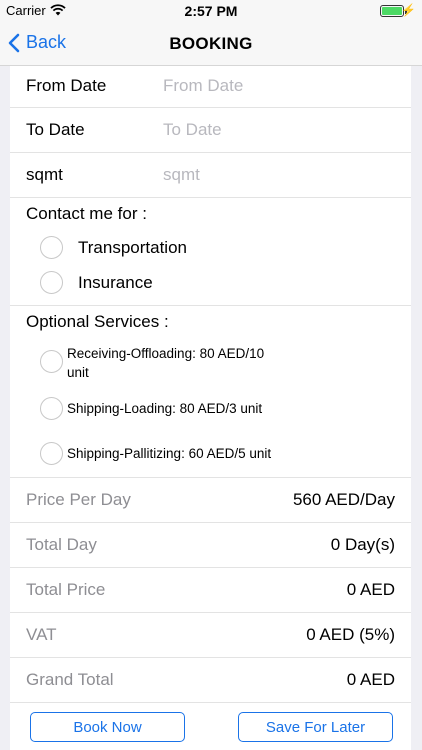 The image size is (422, 750). Describe the element at coordinates (362, 544) in the screenshot. I see `total-day-value: 0 Day(s)` at that location.